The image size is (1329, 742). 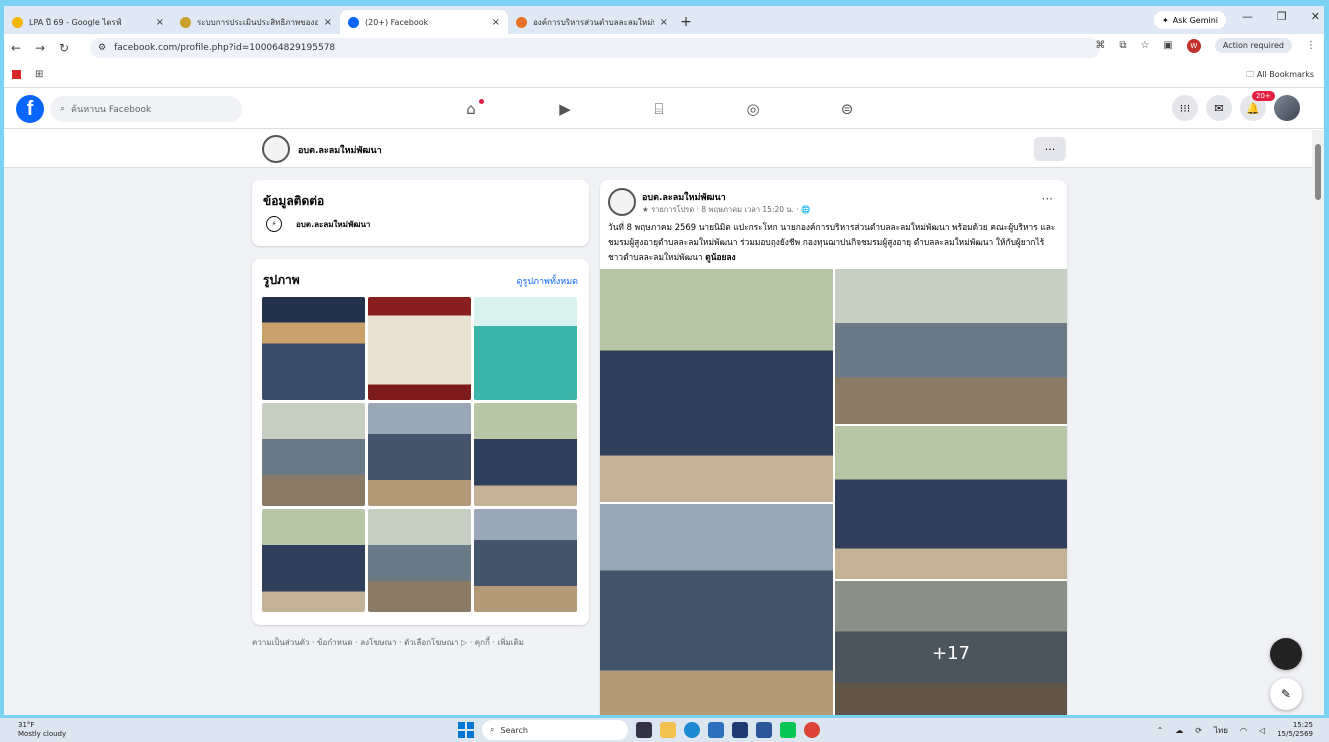 I want to click on groups-icon: ◎, so click(x=753, y=109).